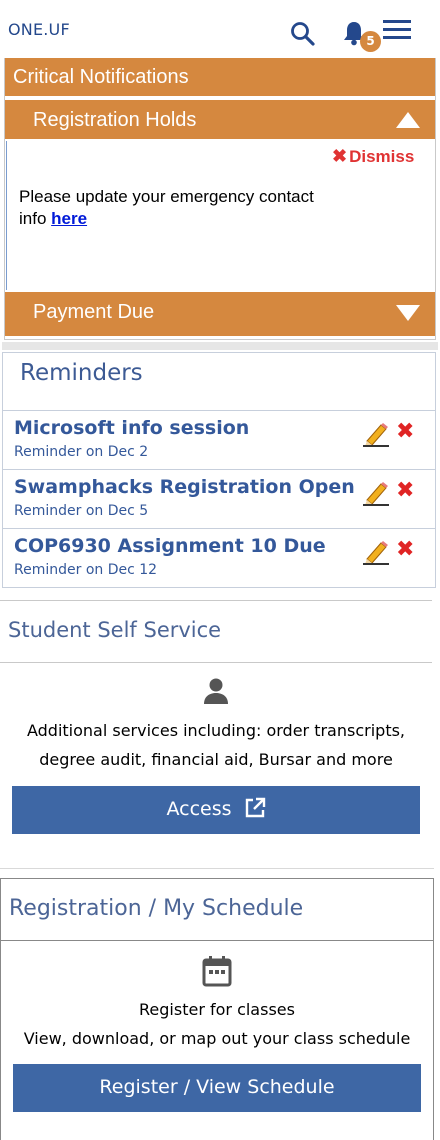  I want to click on external-link-icon, so click(255, 807).